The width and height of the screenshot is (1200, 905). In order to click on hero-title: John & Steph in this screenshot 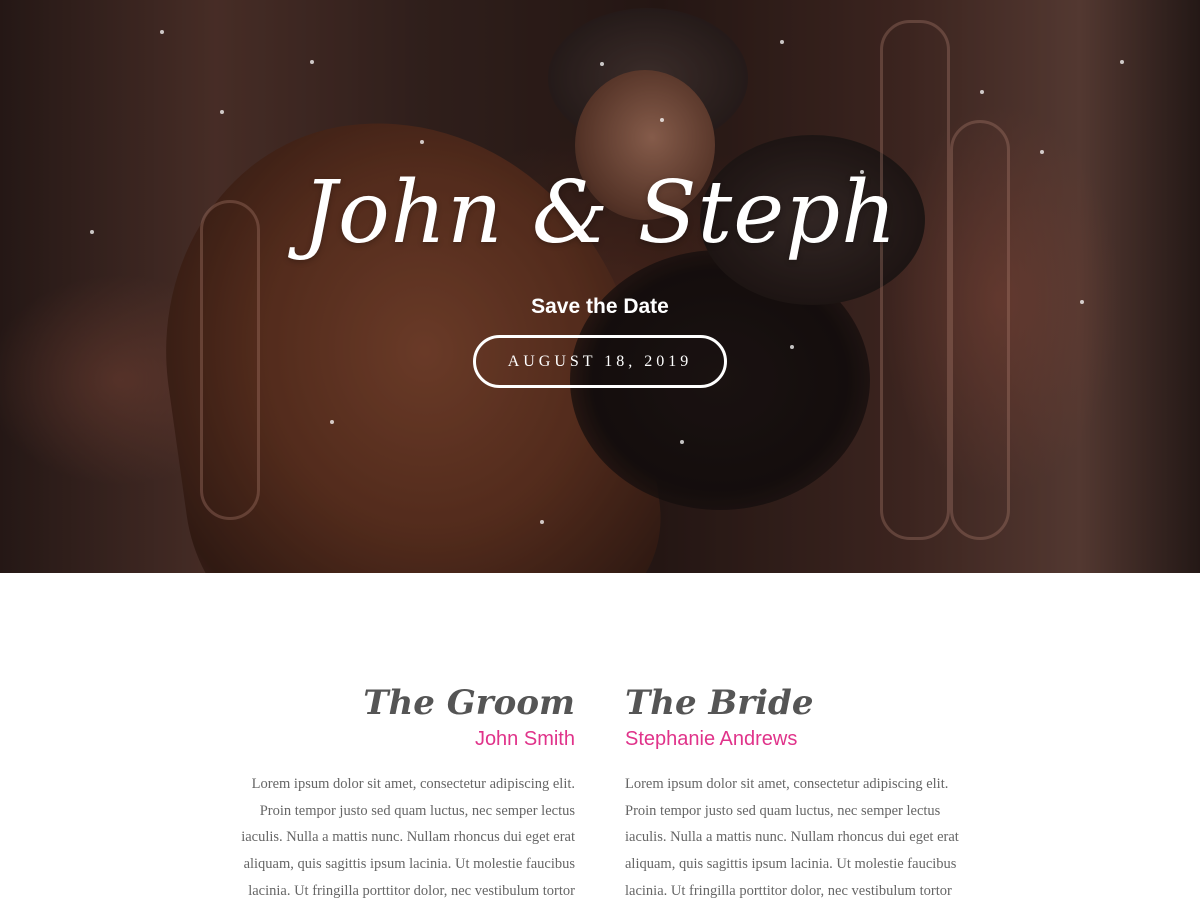, I will do `click(600, 213)`.